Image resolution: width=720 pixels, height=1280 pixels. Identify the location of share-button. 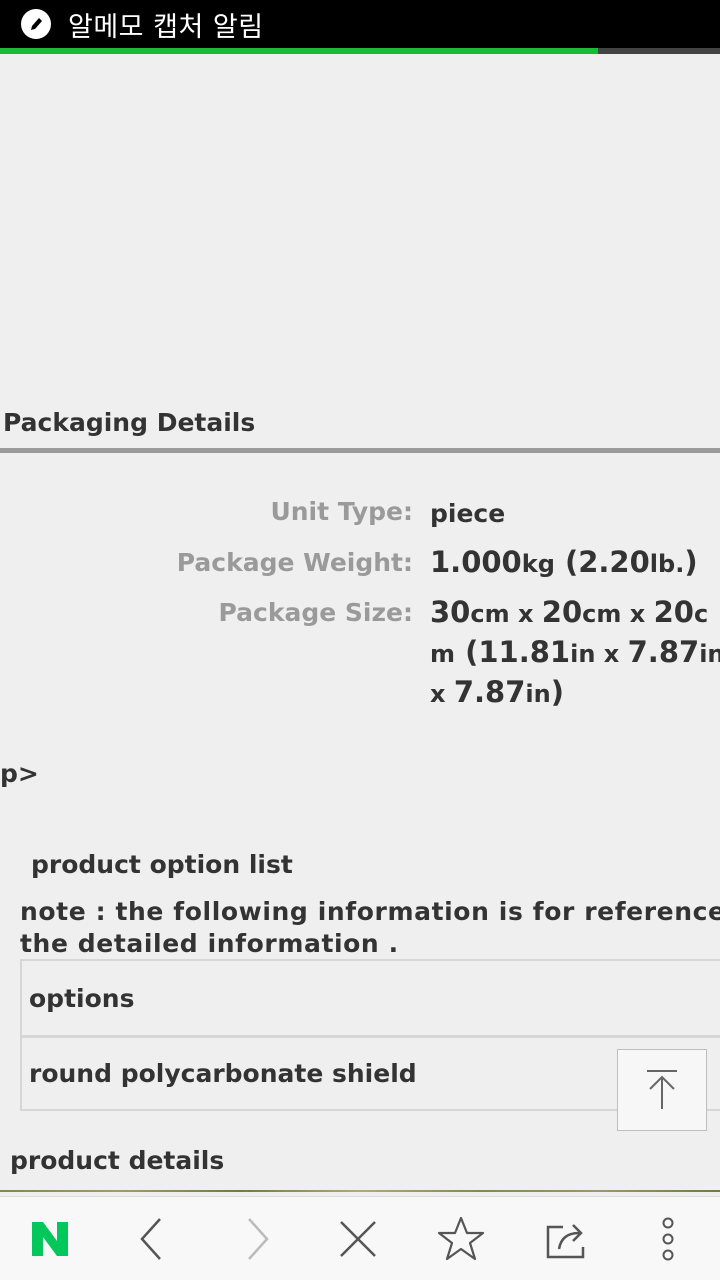
(568, 1238).